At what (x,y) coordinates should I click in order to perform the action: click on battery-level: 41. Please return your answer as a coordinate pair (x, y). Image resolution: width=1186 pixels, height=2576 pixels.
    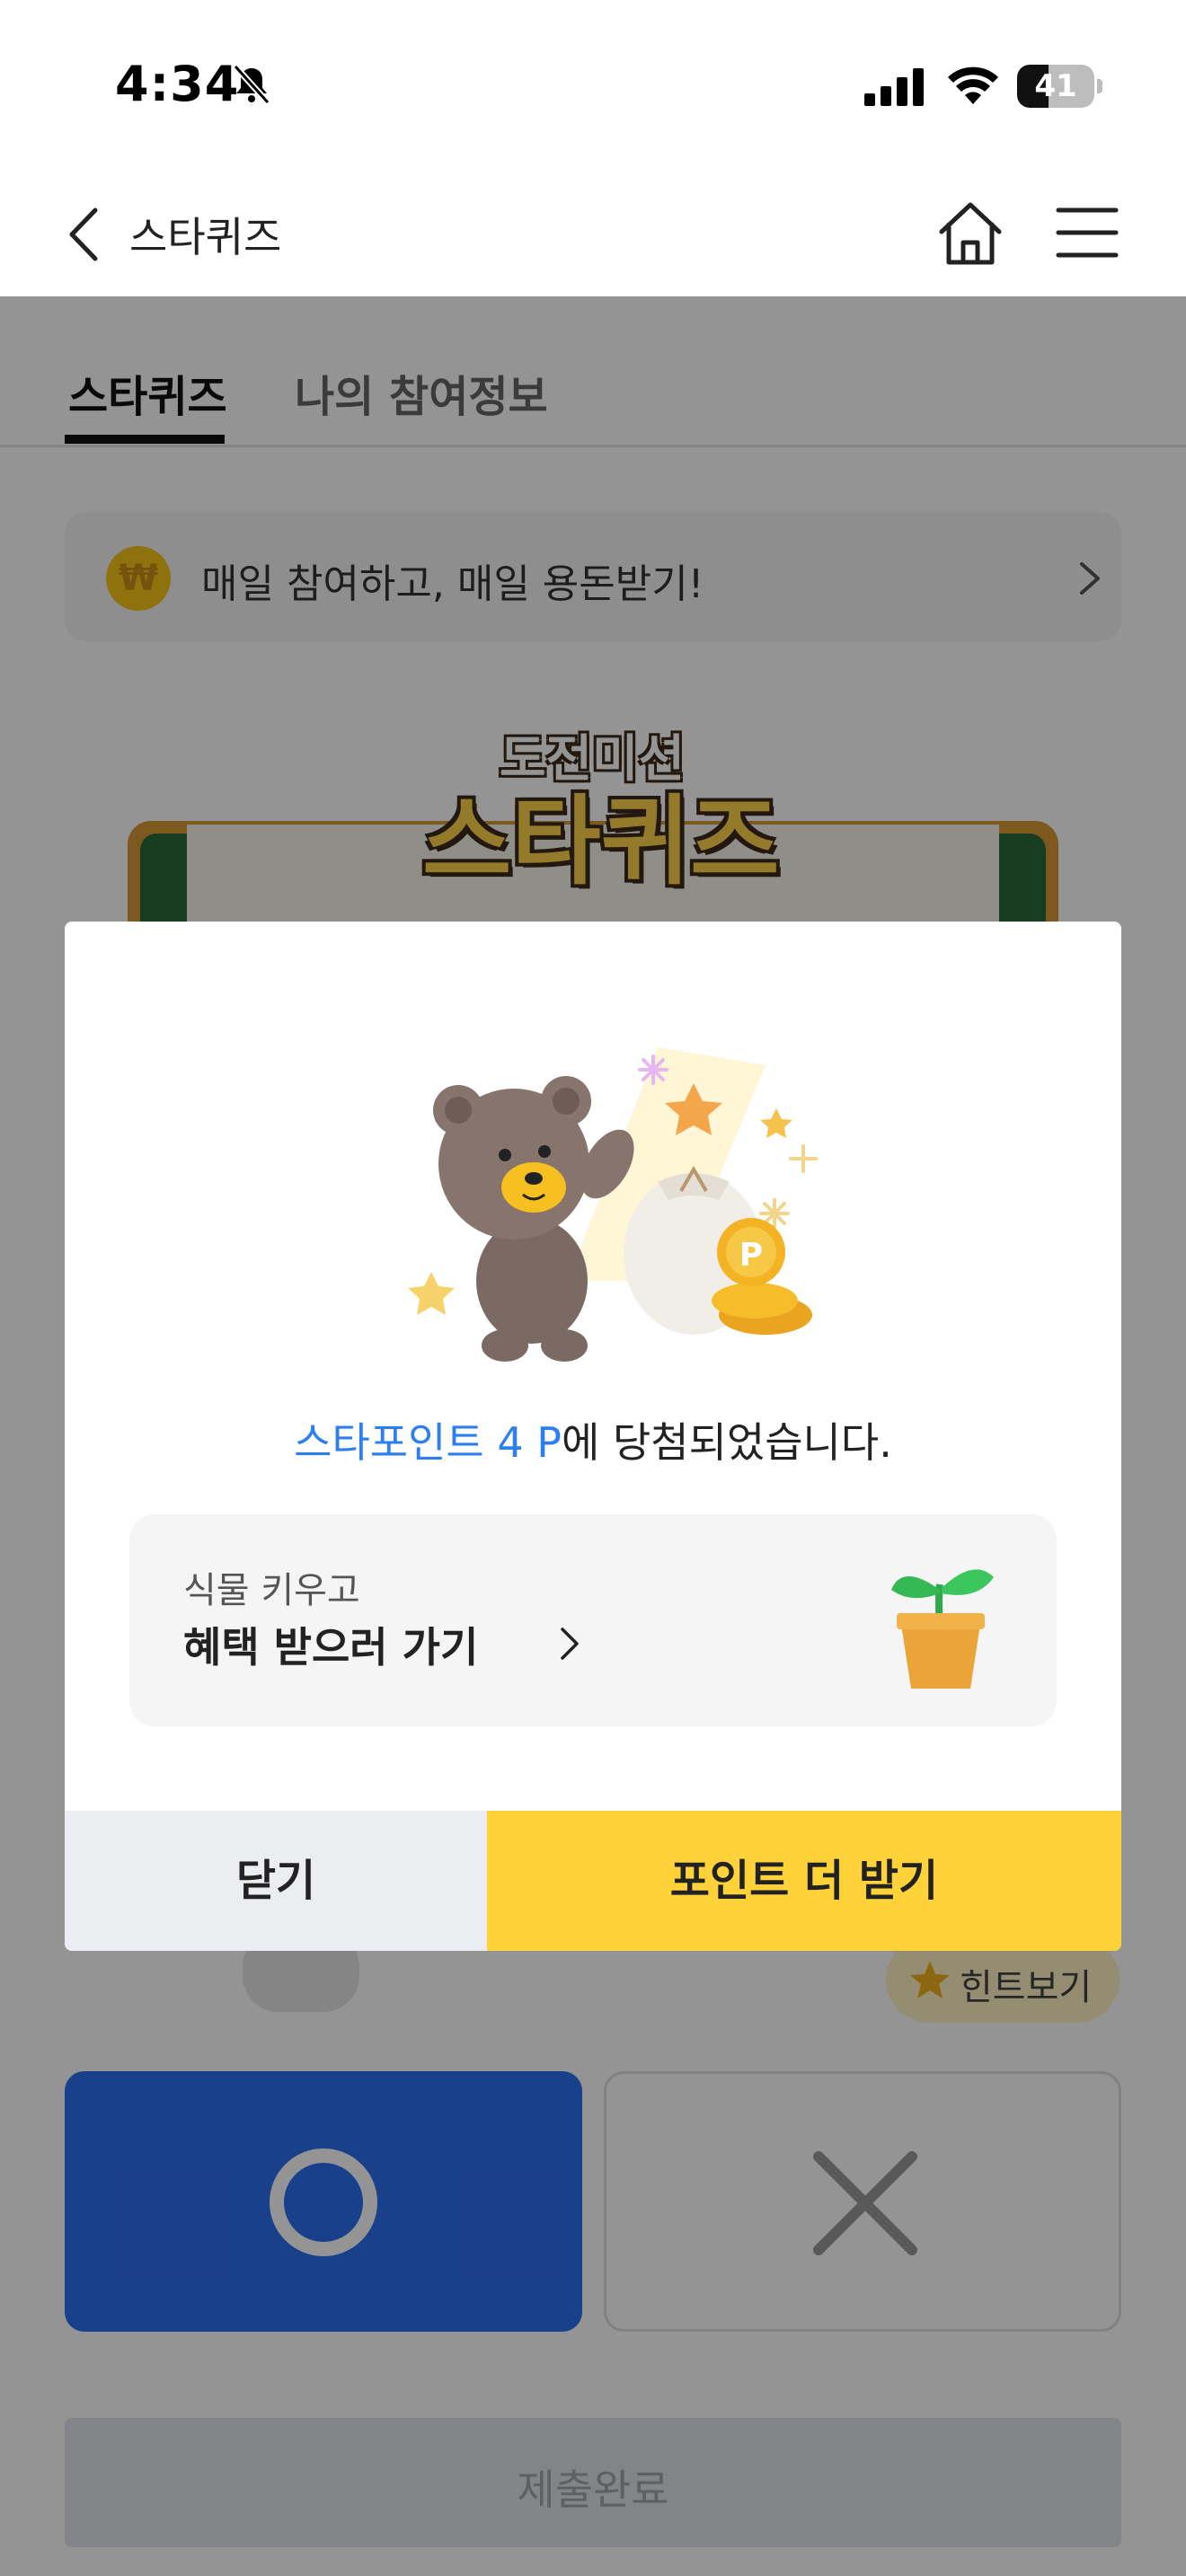
    Looking at the image, I should click on (1055, 86).